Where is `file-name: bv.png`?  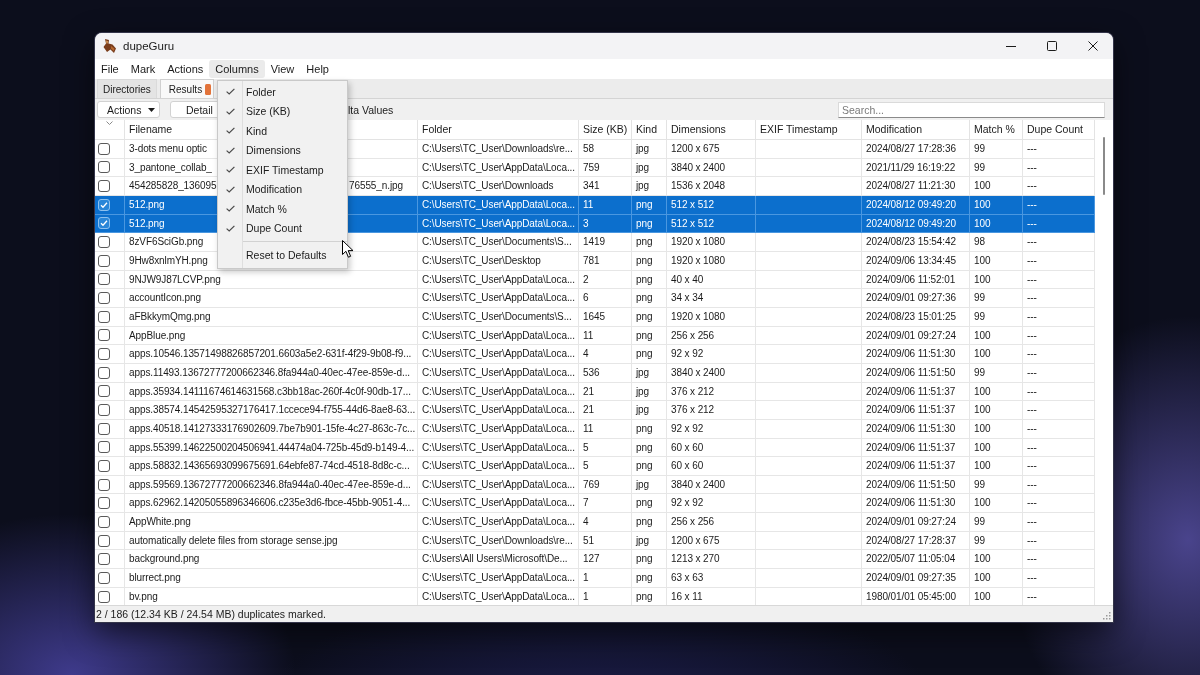
file-name: bv.png is located at coordinates (143, 596).